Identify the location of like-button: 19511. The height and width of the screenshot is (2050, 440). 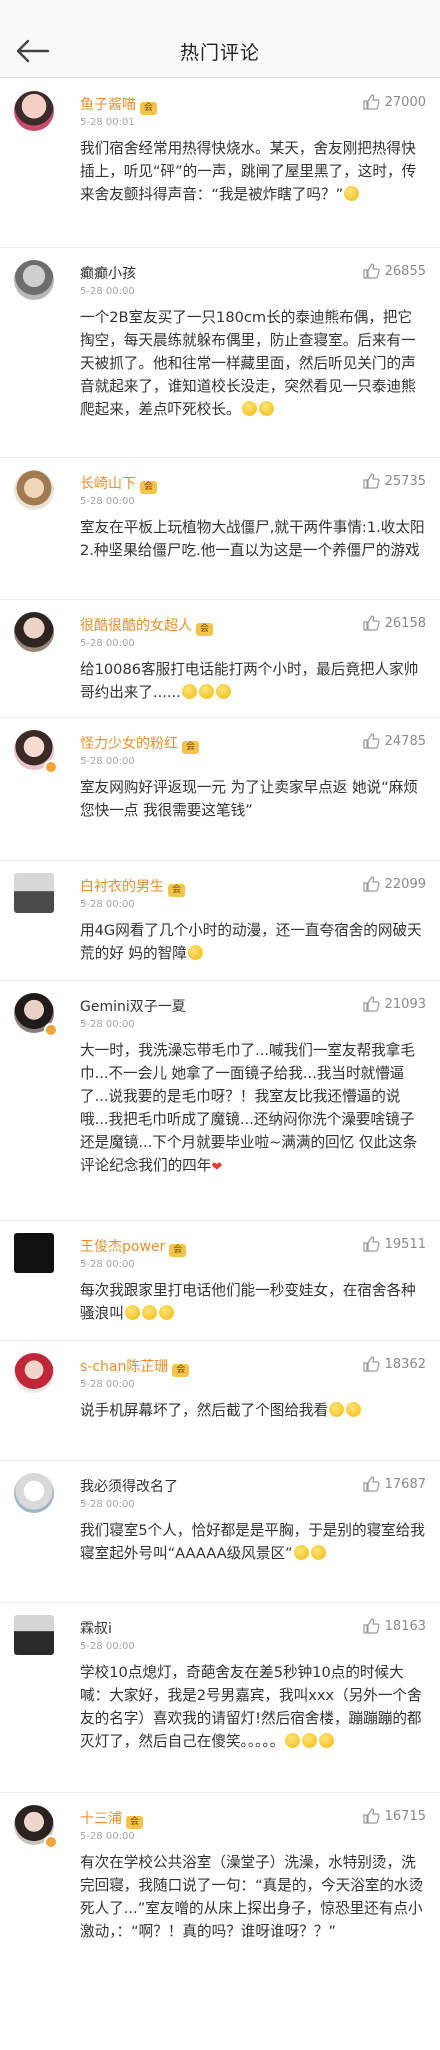
(394, 1244).